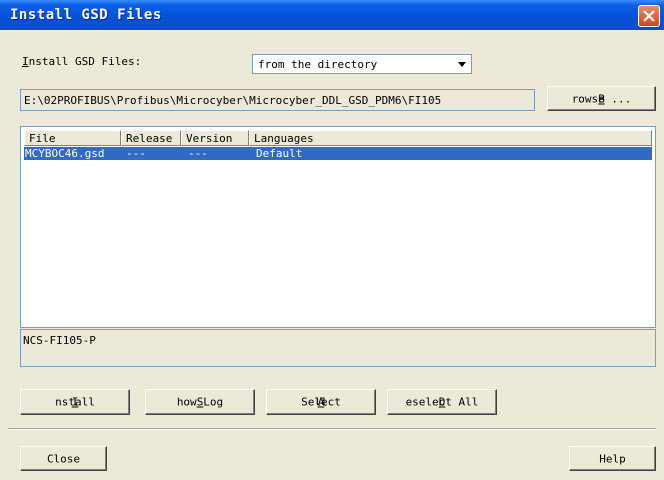 The image size is (664, 480). What do you see at coordinates (198, 153) in the screenshot?
I see `cell-version: ---` at bounding box center [198, 153].